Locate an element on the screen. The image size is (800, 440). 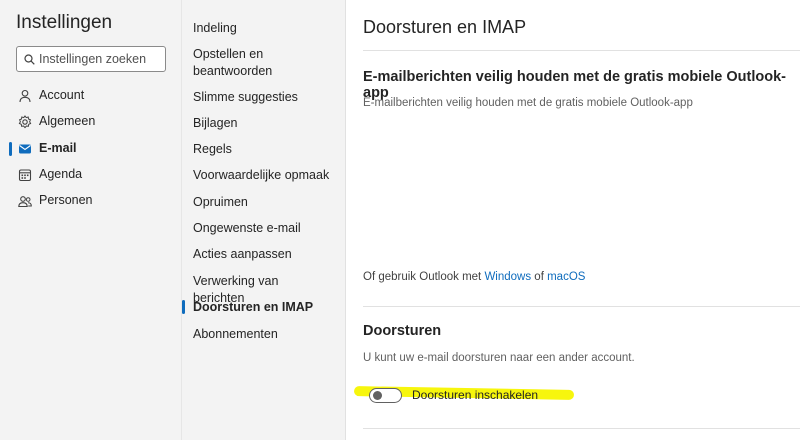
promo-platform-line: Of gebruik Outlook met Windows of macOS is located at coordinates (474, 277).